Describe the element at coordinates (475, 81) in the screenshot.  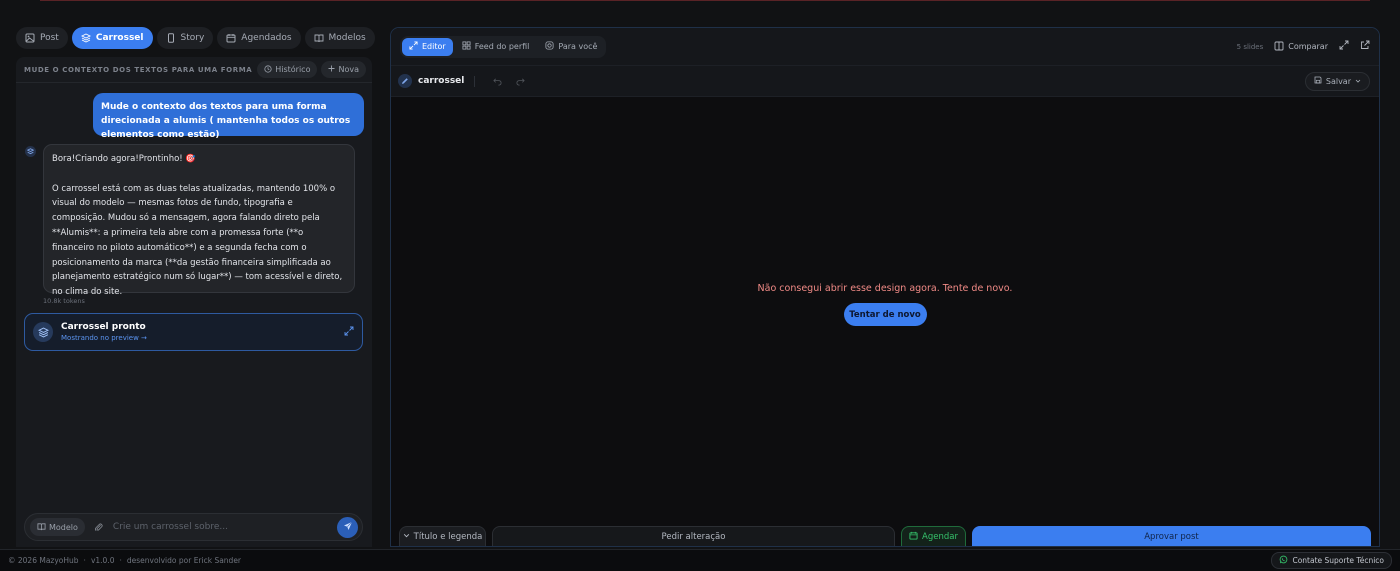
I see `divider` at that location.